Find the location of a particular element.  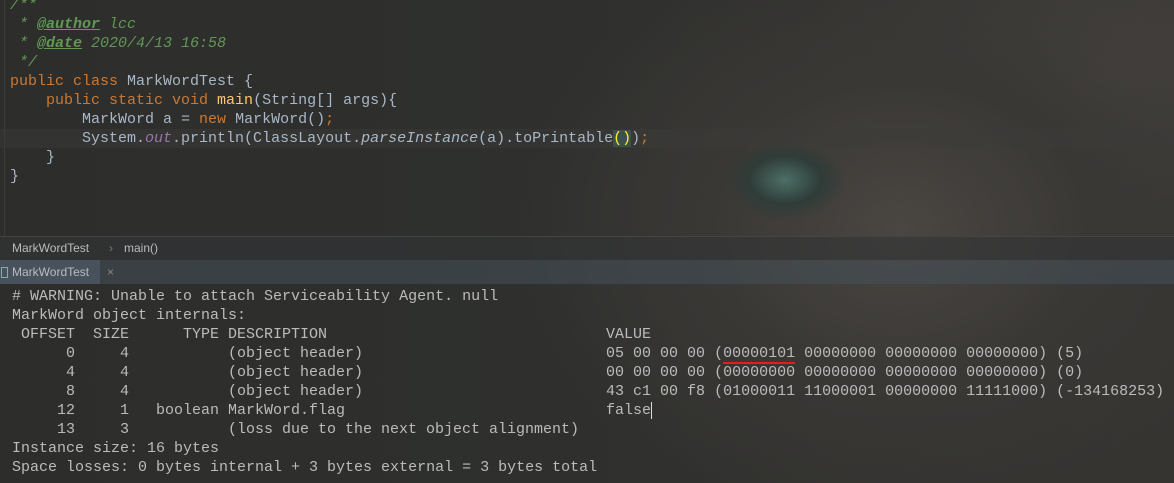

javadoc-close: */ is located at coordinates (24, 62).